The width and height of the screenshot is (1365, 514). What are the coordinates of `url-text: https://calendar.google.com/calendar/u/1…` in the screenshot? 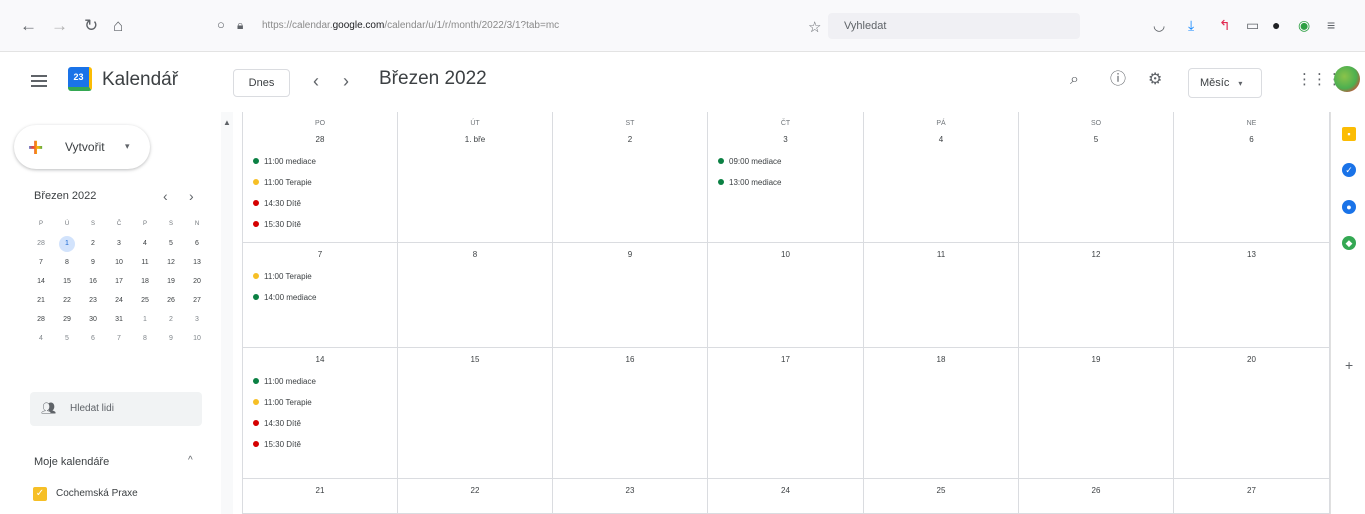 It's located at (410, 25).